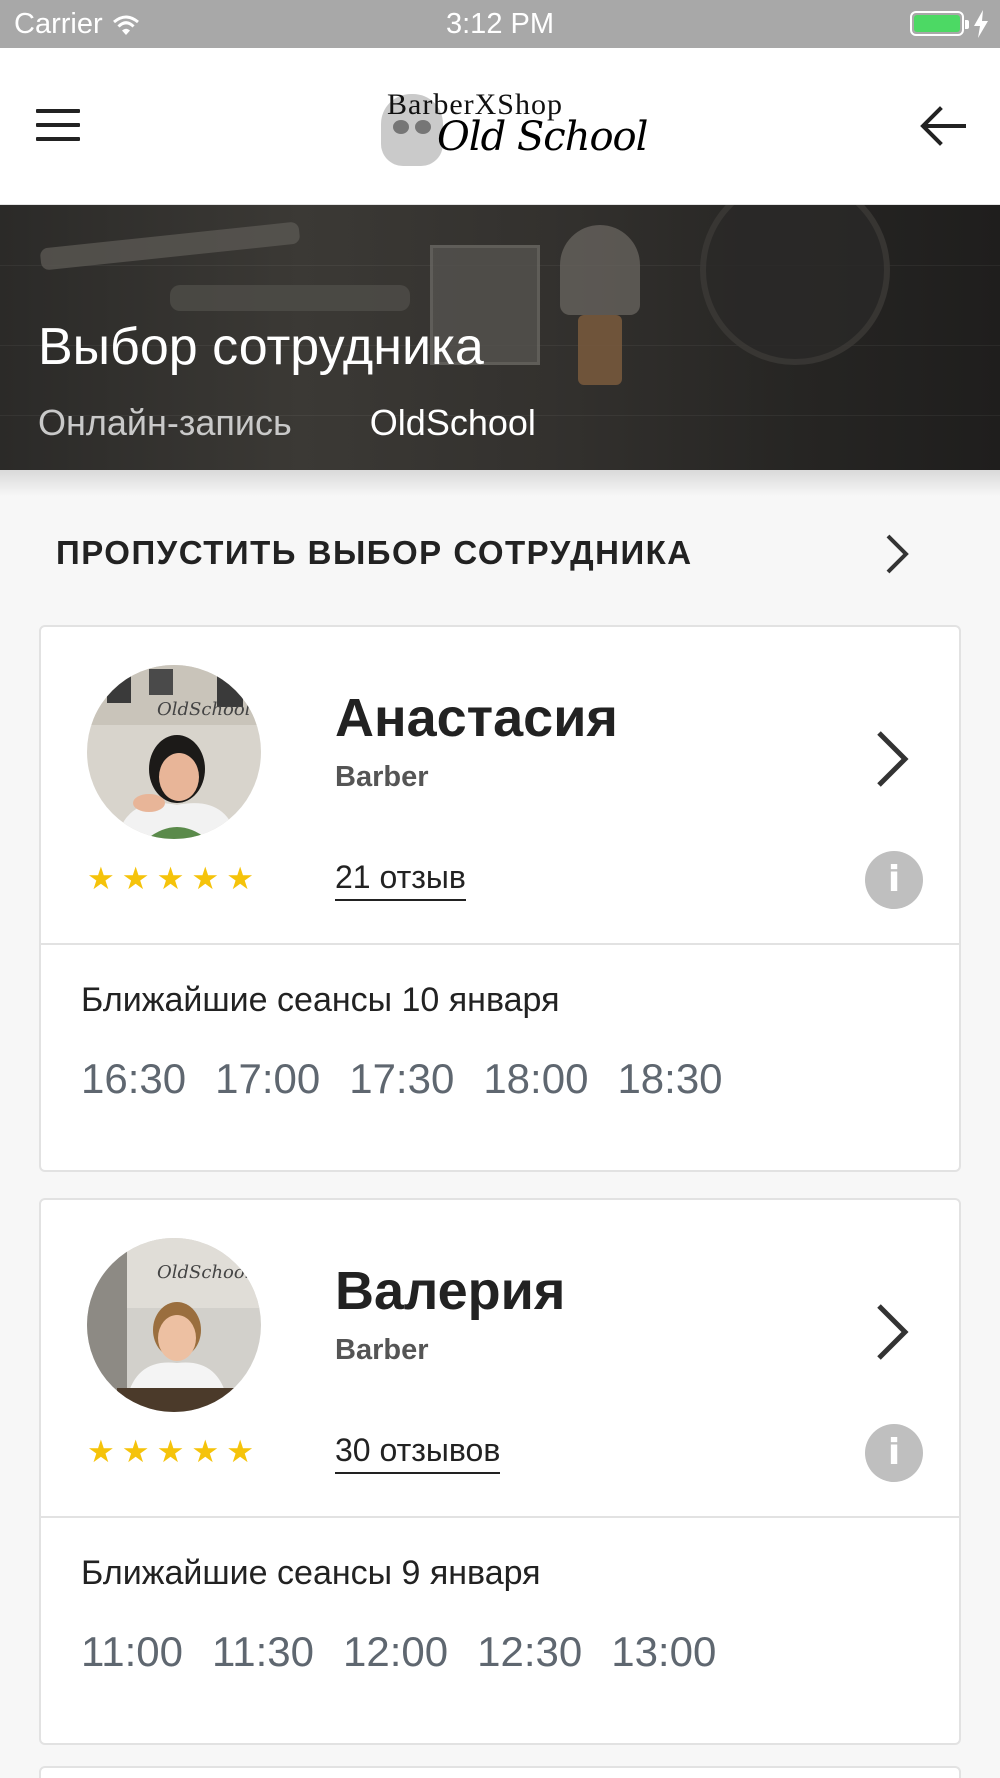  Describe the element at coordinates (500, 483) in the screenshot. I see `hero-shadow` at that location.